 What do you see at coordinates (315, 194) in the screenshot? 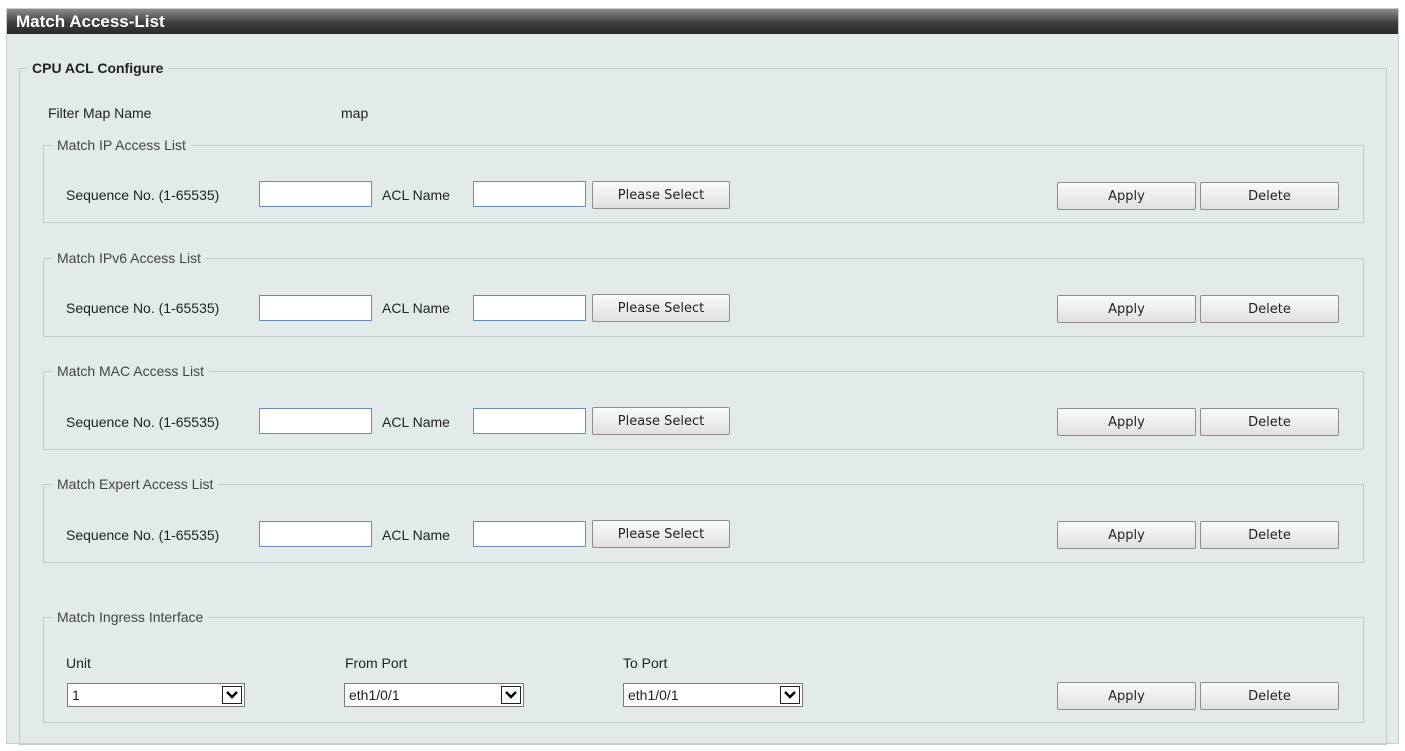
I see `ip-sequence-no-input` at bounding box center [315, 194].